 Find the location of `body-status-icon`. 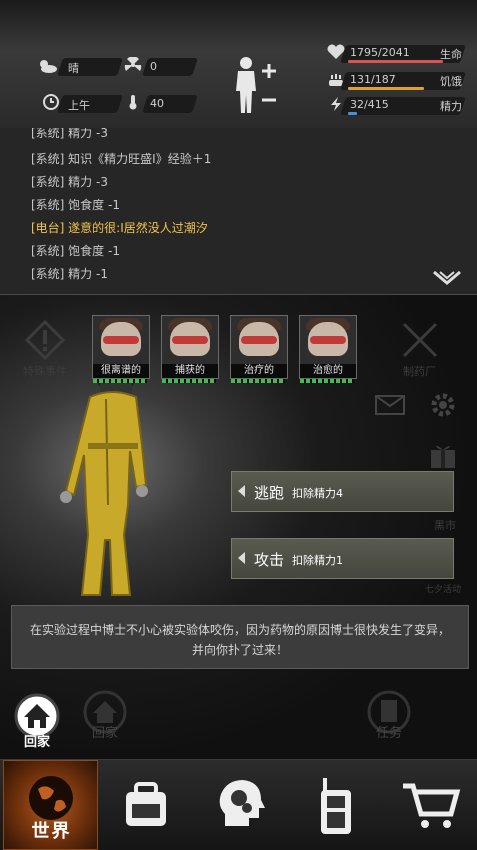

body-status-icon is located at coordinates (256, 85).